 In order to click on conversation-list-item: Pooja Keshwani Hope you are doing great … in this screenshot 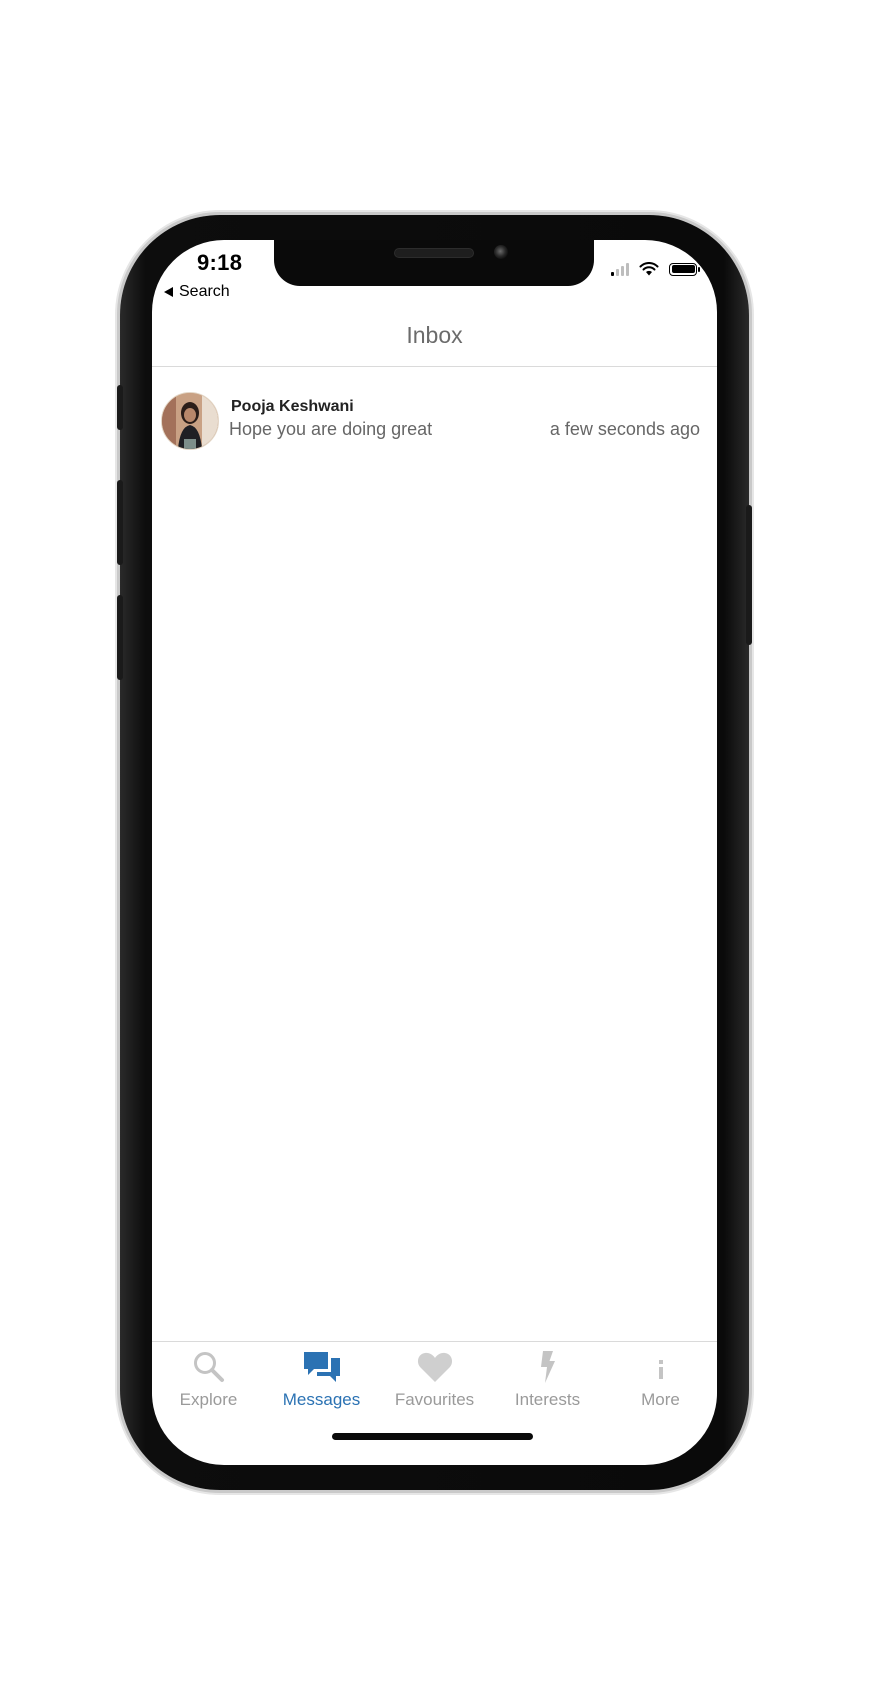, I will do `click(434, 410)`.